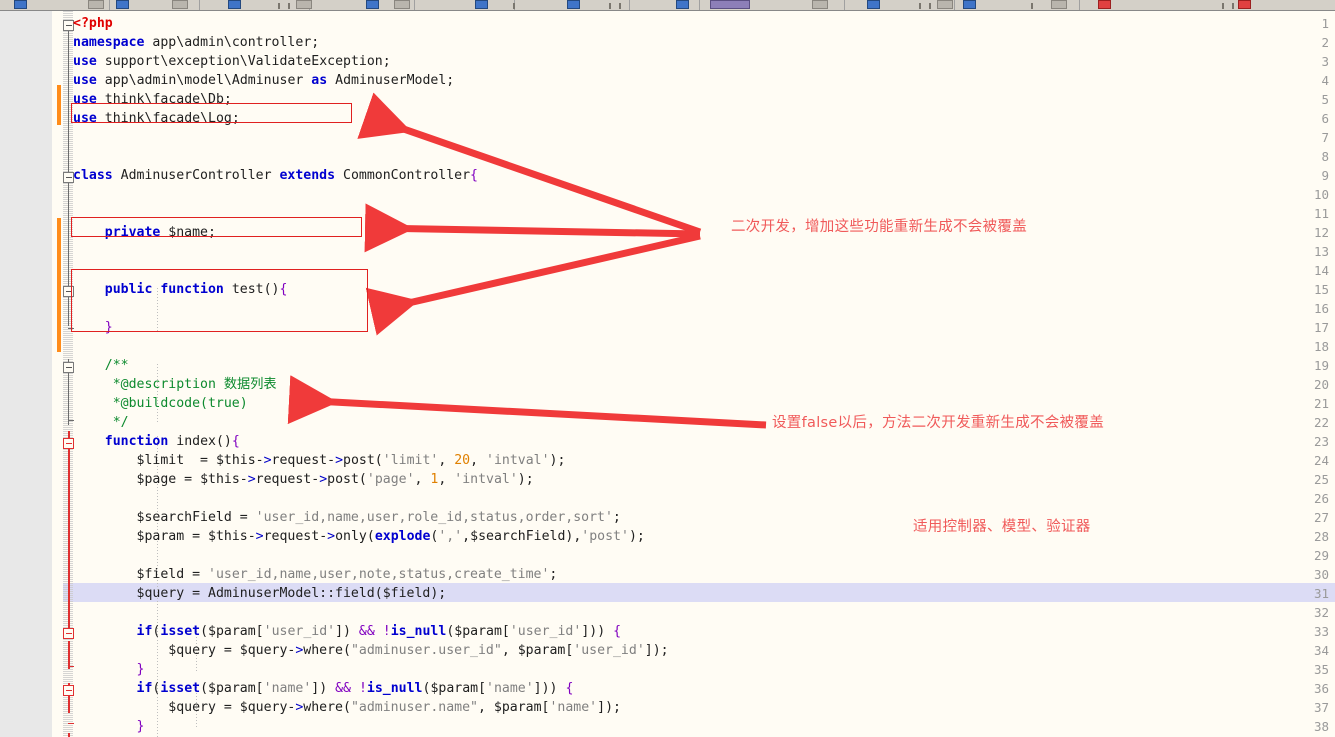  I want to click on code-line: /**, so click(101, 365).